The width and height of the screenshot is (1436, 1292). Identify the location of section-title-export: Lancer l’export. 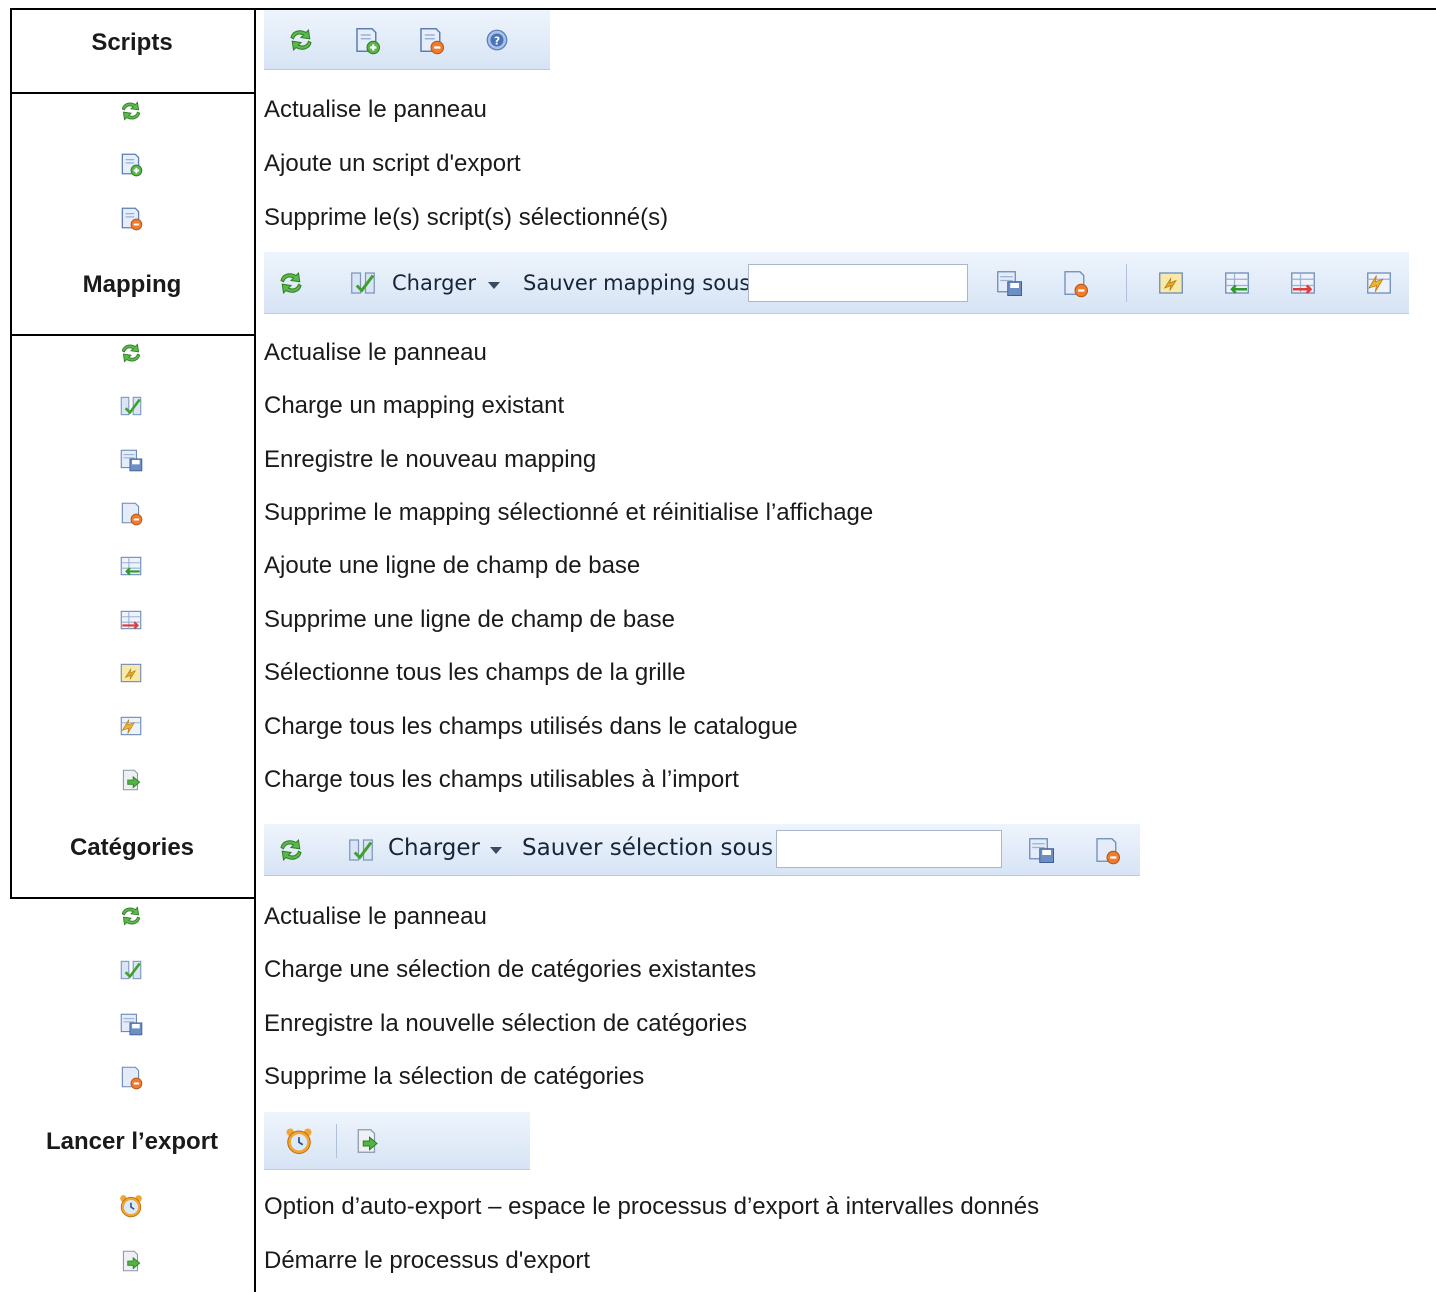
(132, 1141).